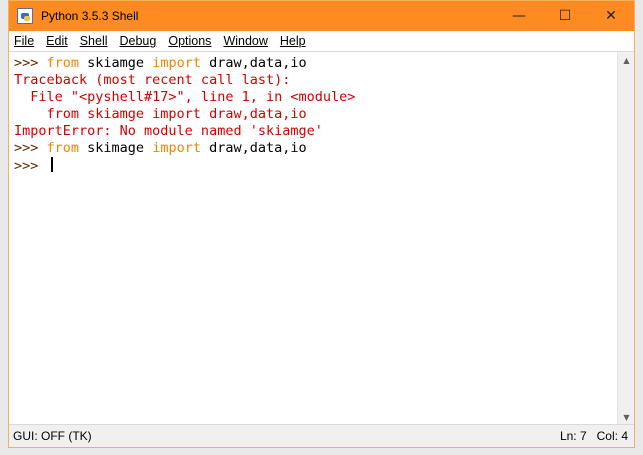  What do you see at coordinates (160, 114) in the screenshot?
I see `error-line: from skiamge import draw,data,io` at bounding box center [160, 114].